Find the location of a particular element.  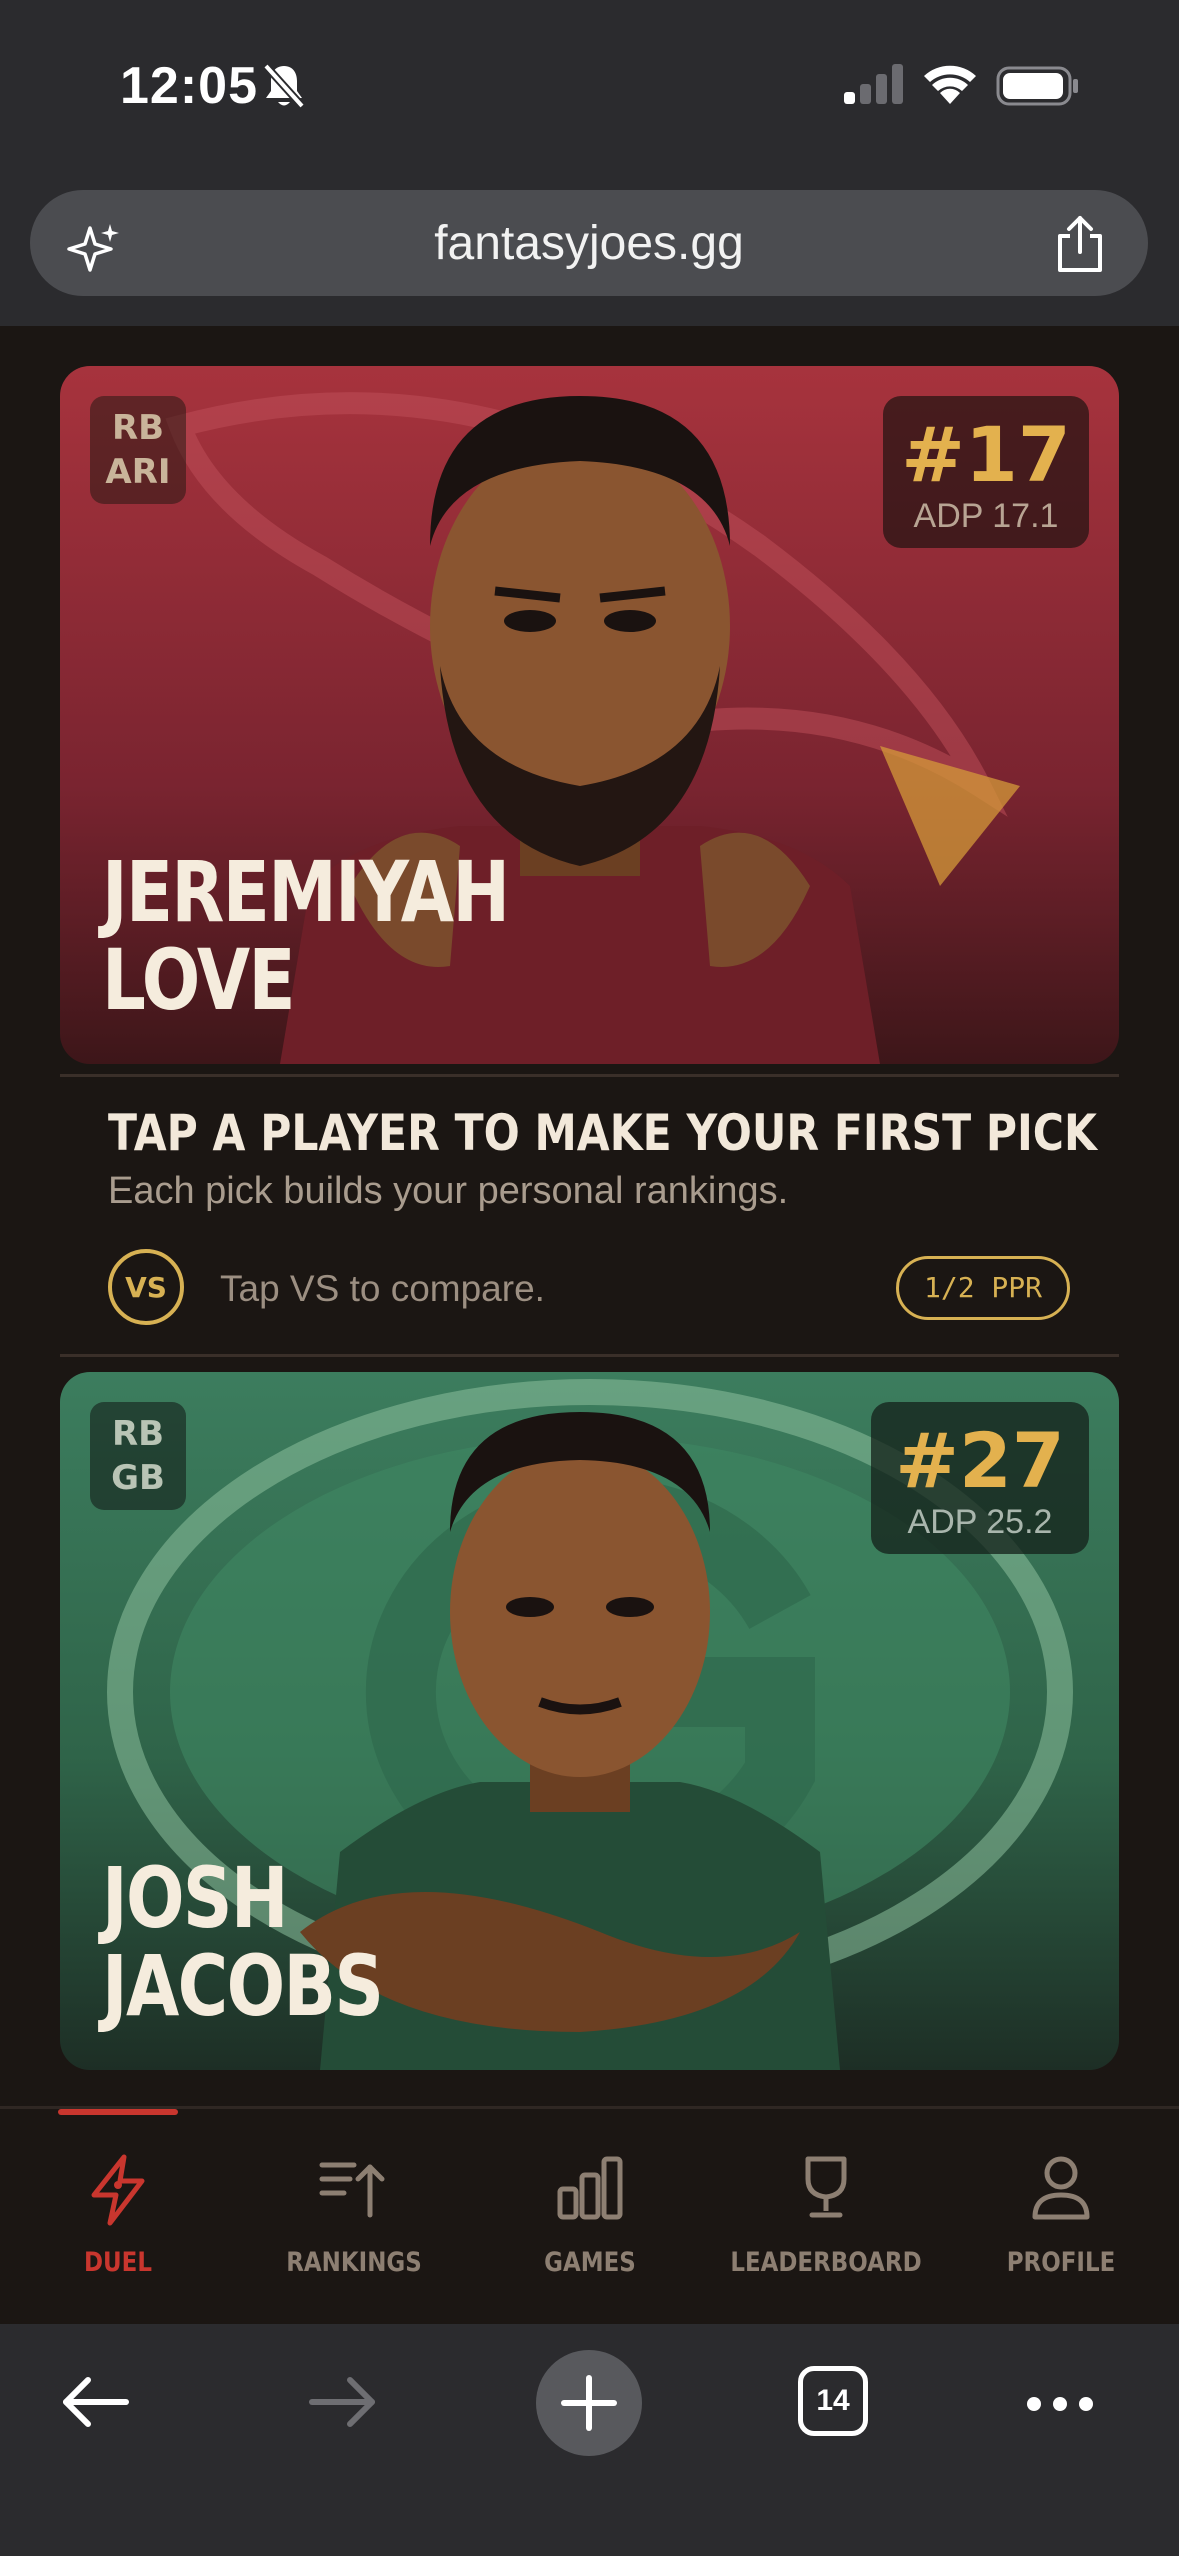

tab-leaderboard: LEADERBOARD is located at coordinates (826, 2213).